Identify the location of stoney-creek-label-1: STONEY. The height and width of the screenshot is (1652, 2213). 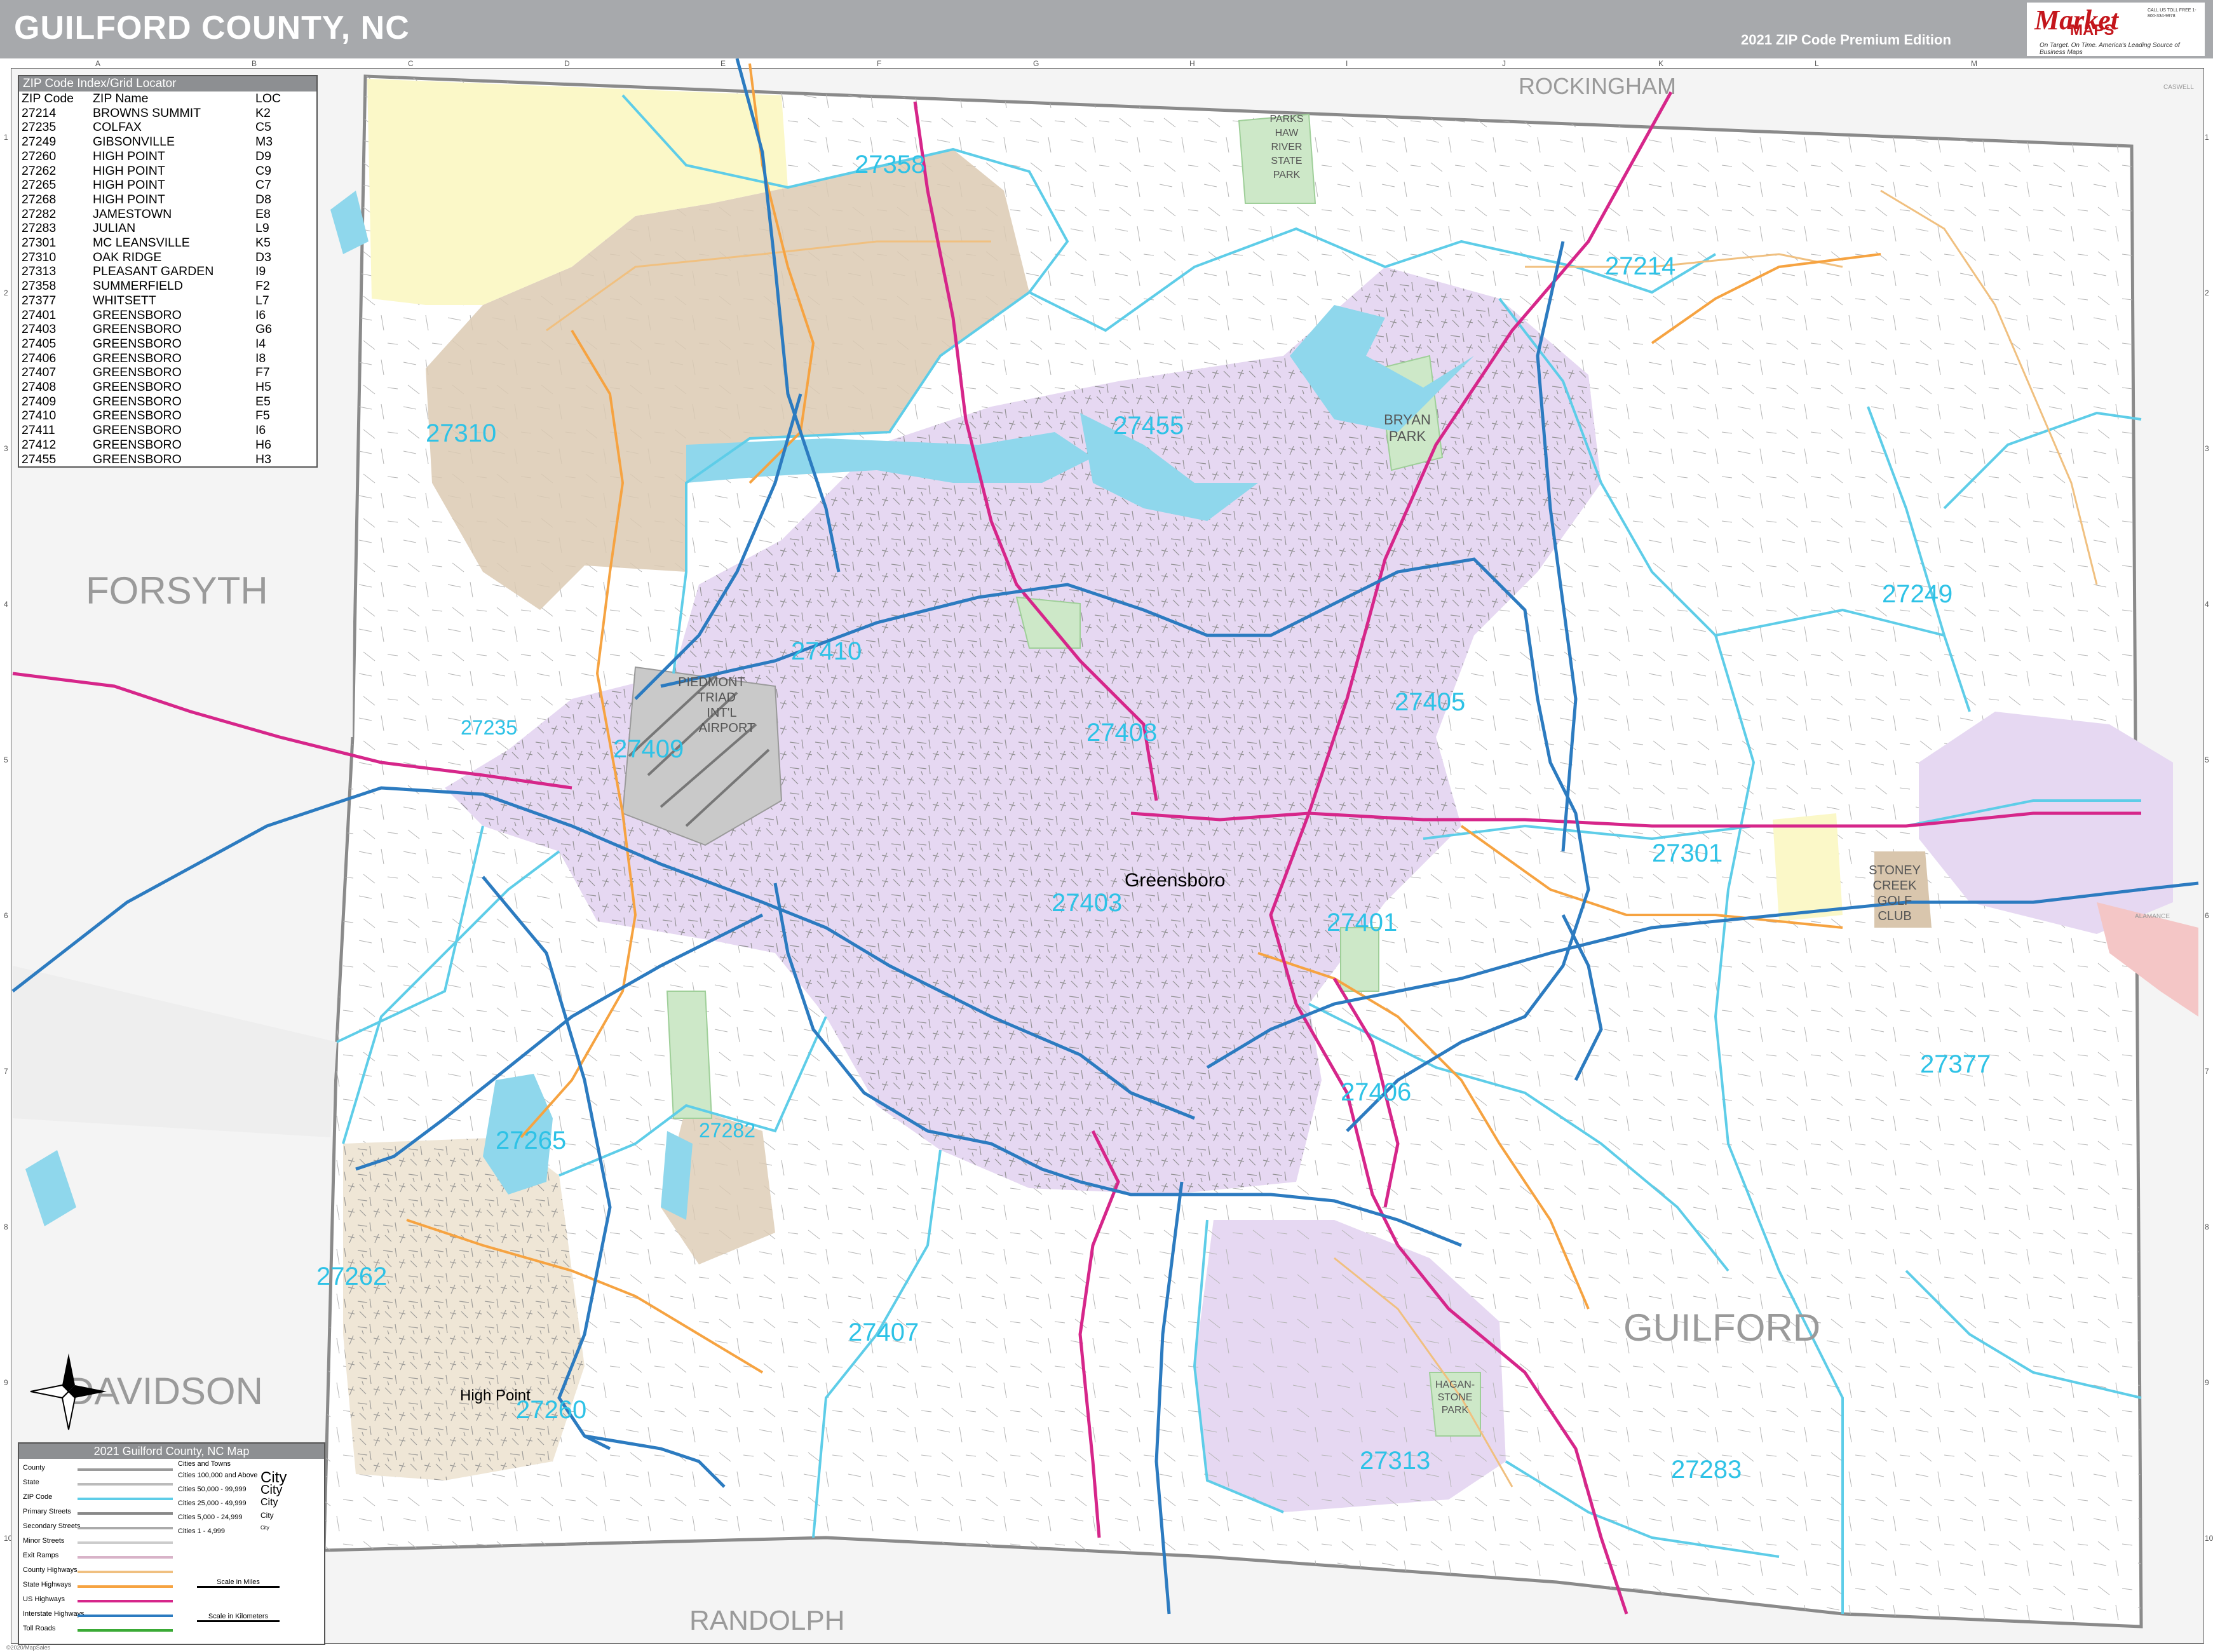
(1895, 870).